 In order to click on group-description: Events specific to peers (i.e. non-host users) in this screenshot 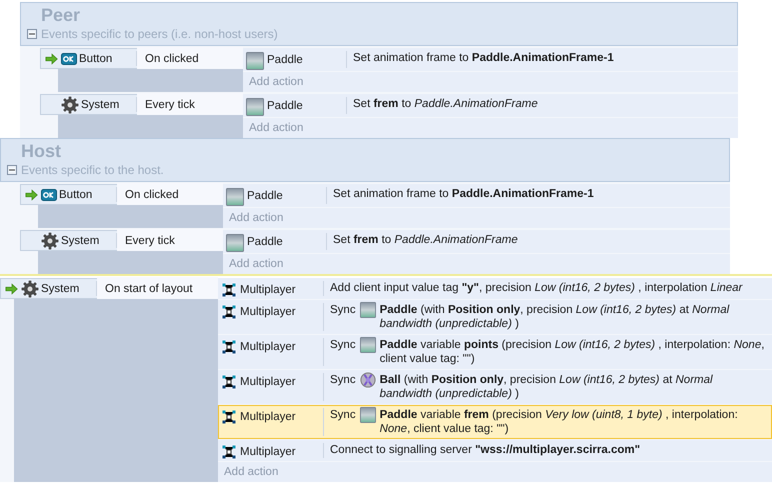, I will do `click(159, 34)`.